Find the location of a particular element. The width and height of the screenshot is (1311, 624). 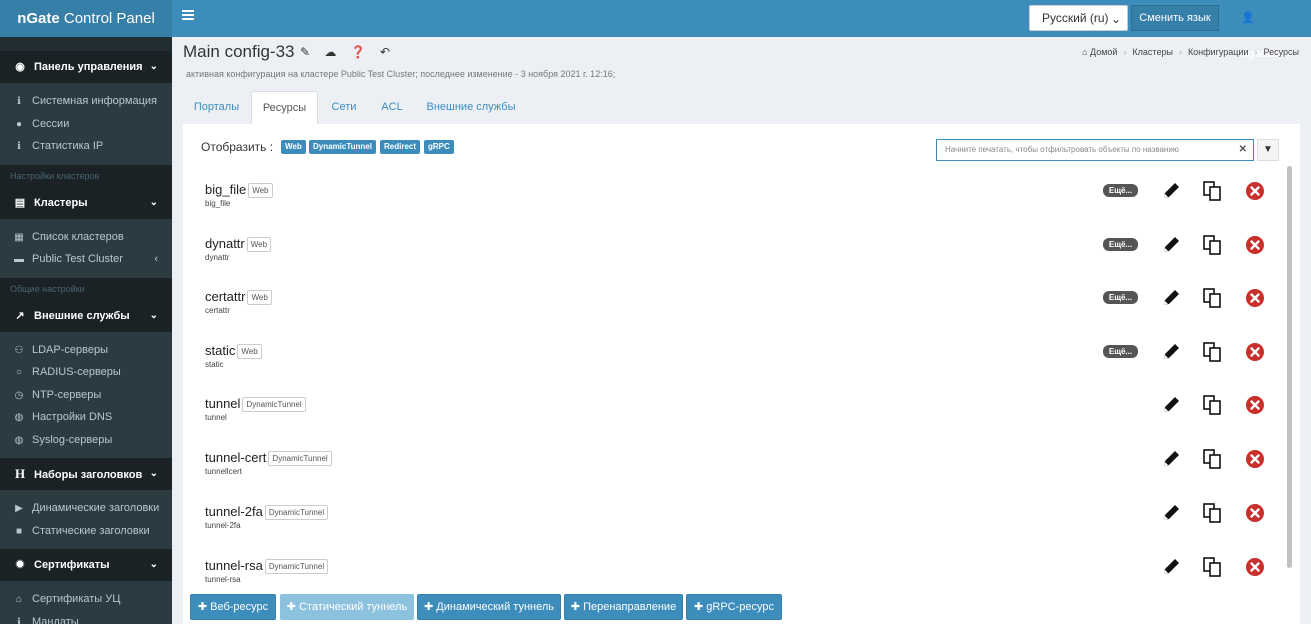

question-icon: ❓ is located at coordinates (358, 52).